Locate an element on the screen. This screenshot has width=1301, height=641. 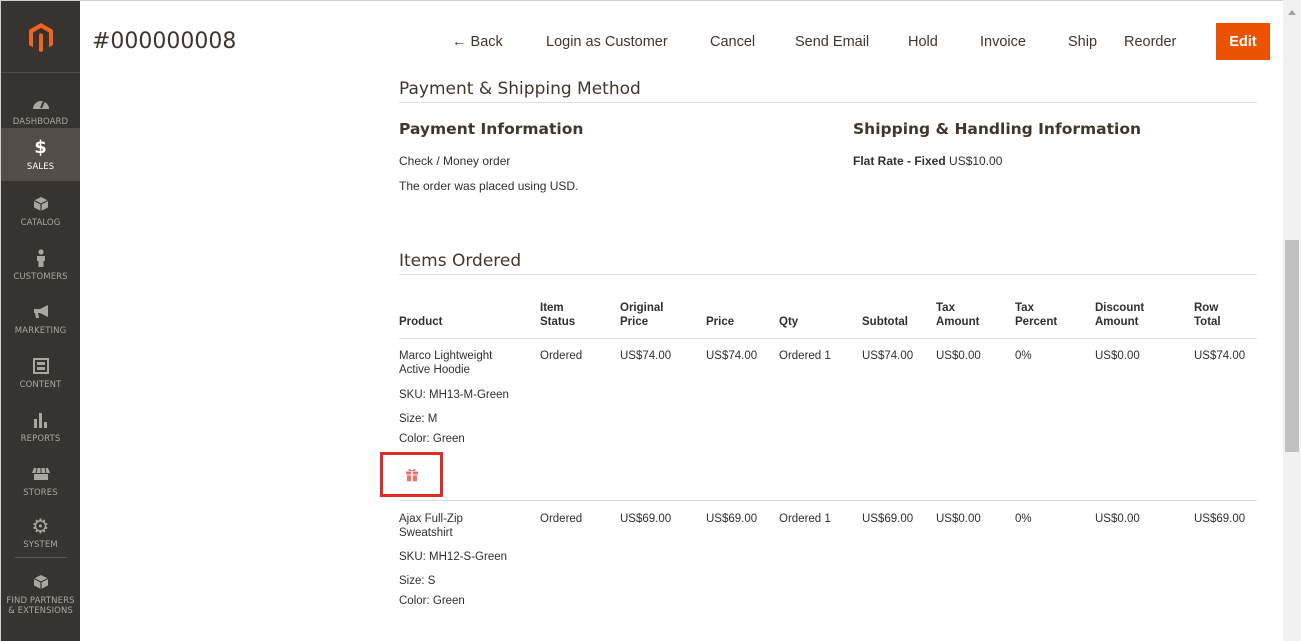
sidebar-item-reports: REPORTS is located at coordinates (40, 427).